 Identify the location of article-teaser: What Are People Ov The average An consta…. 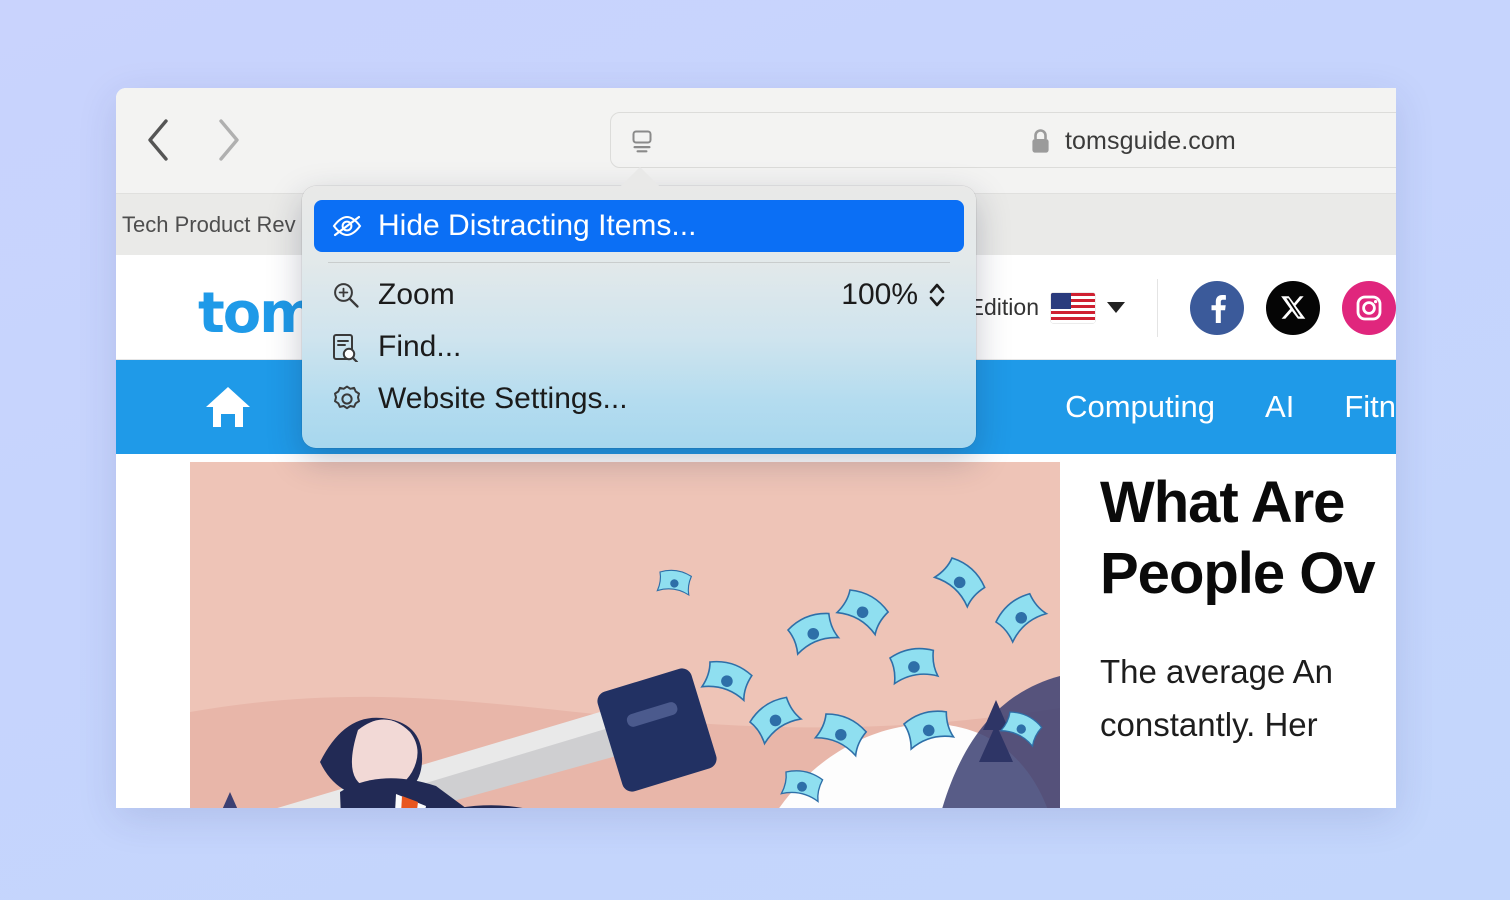
(1248, 608).